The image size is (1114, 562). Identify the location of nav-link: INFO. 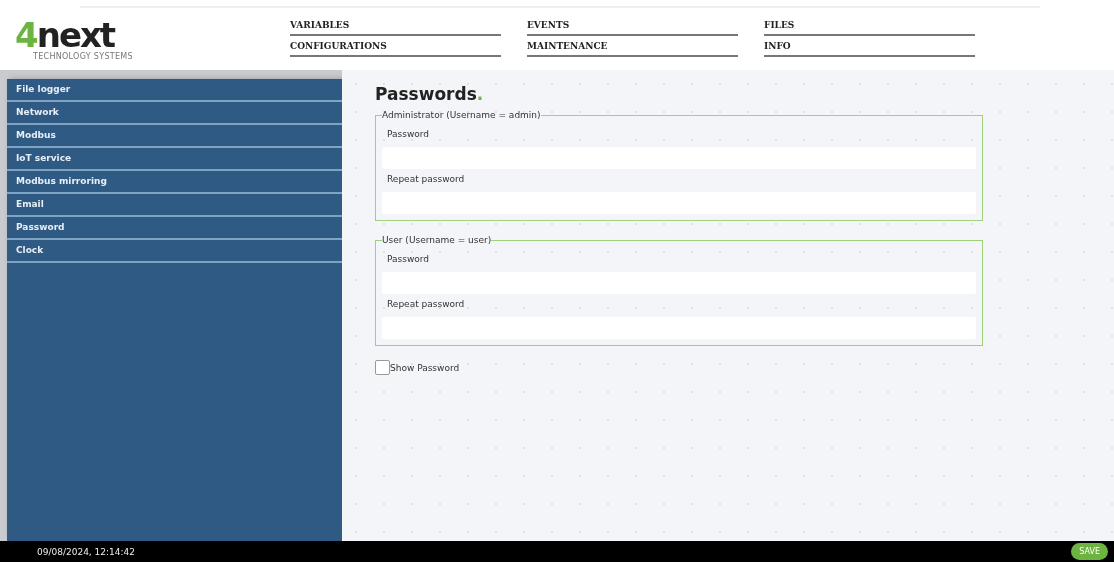
(869, 48).